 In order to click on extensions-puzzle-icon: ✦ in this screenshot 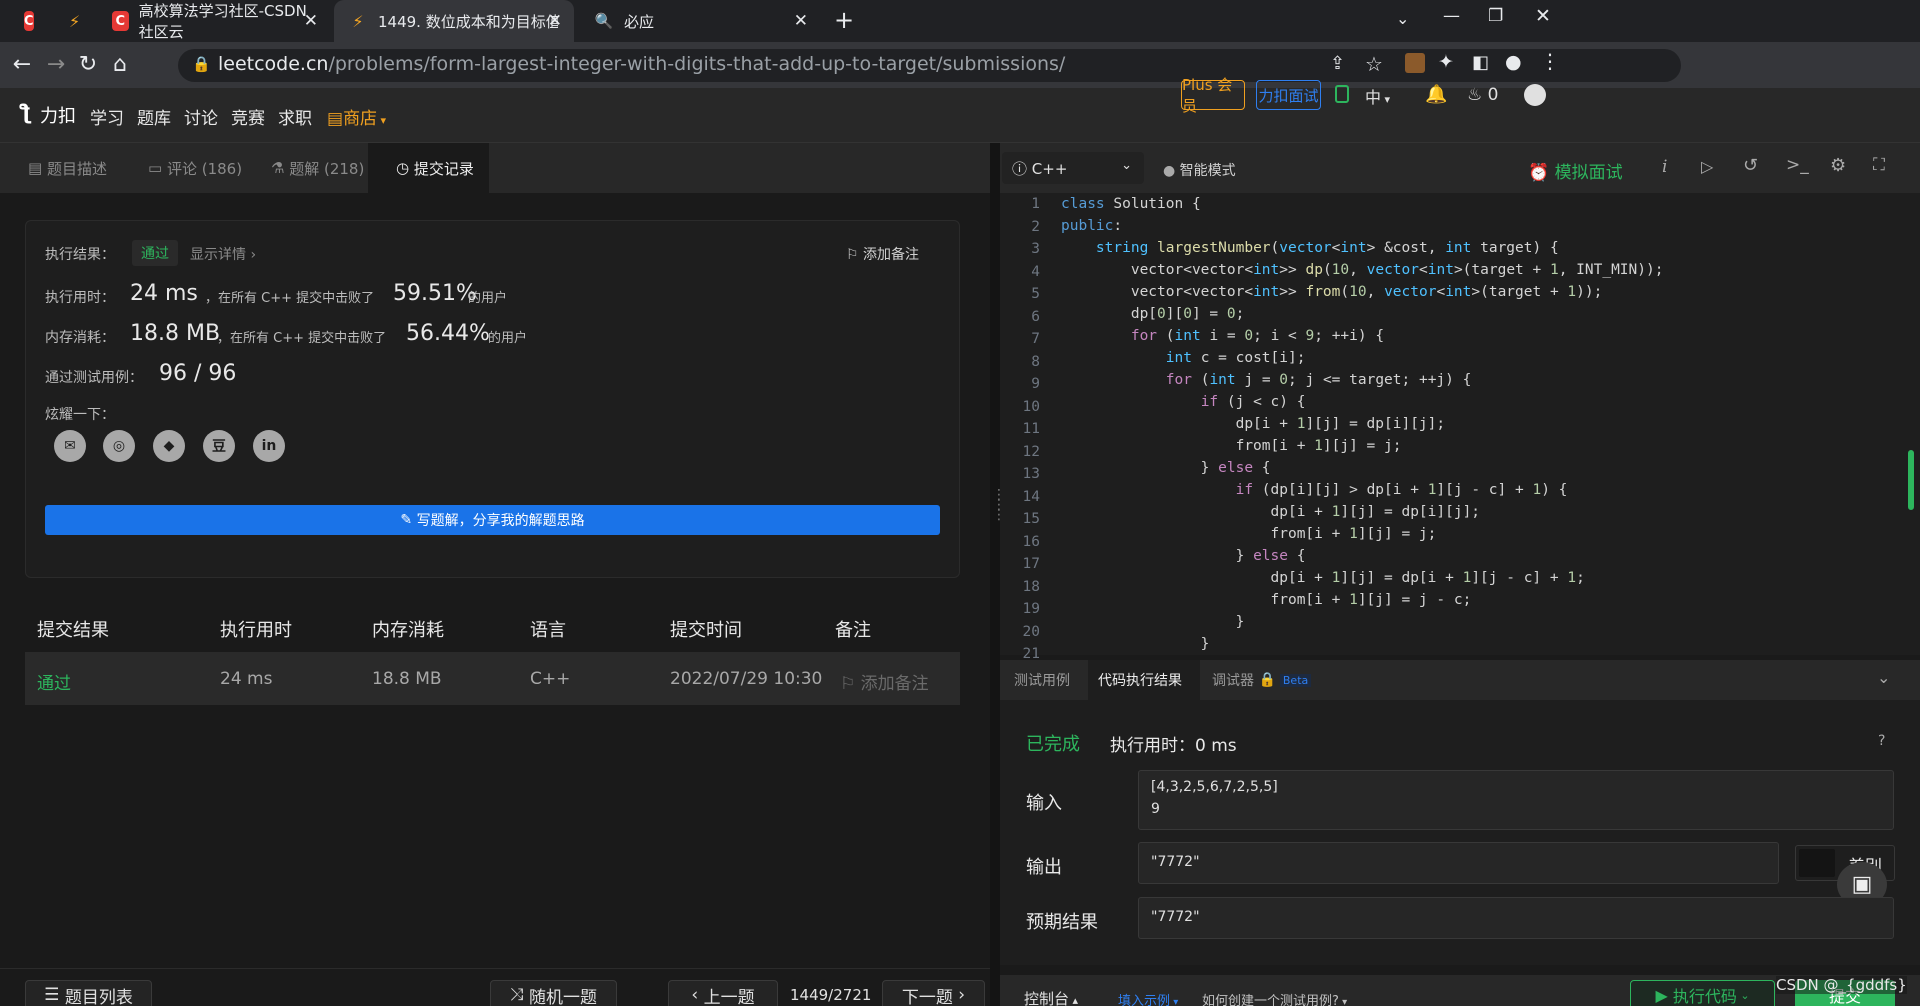, I will do `click(1446, 62)`.